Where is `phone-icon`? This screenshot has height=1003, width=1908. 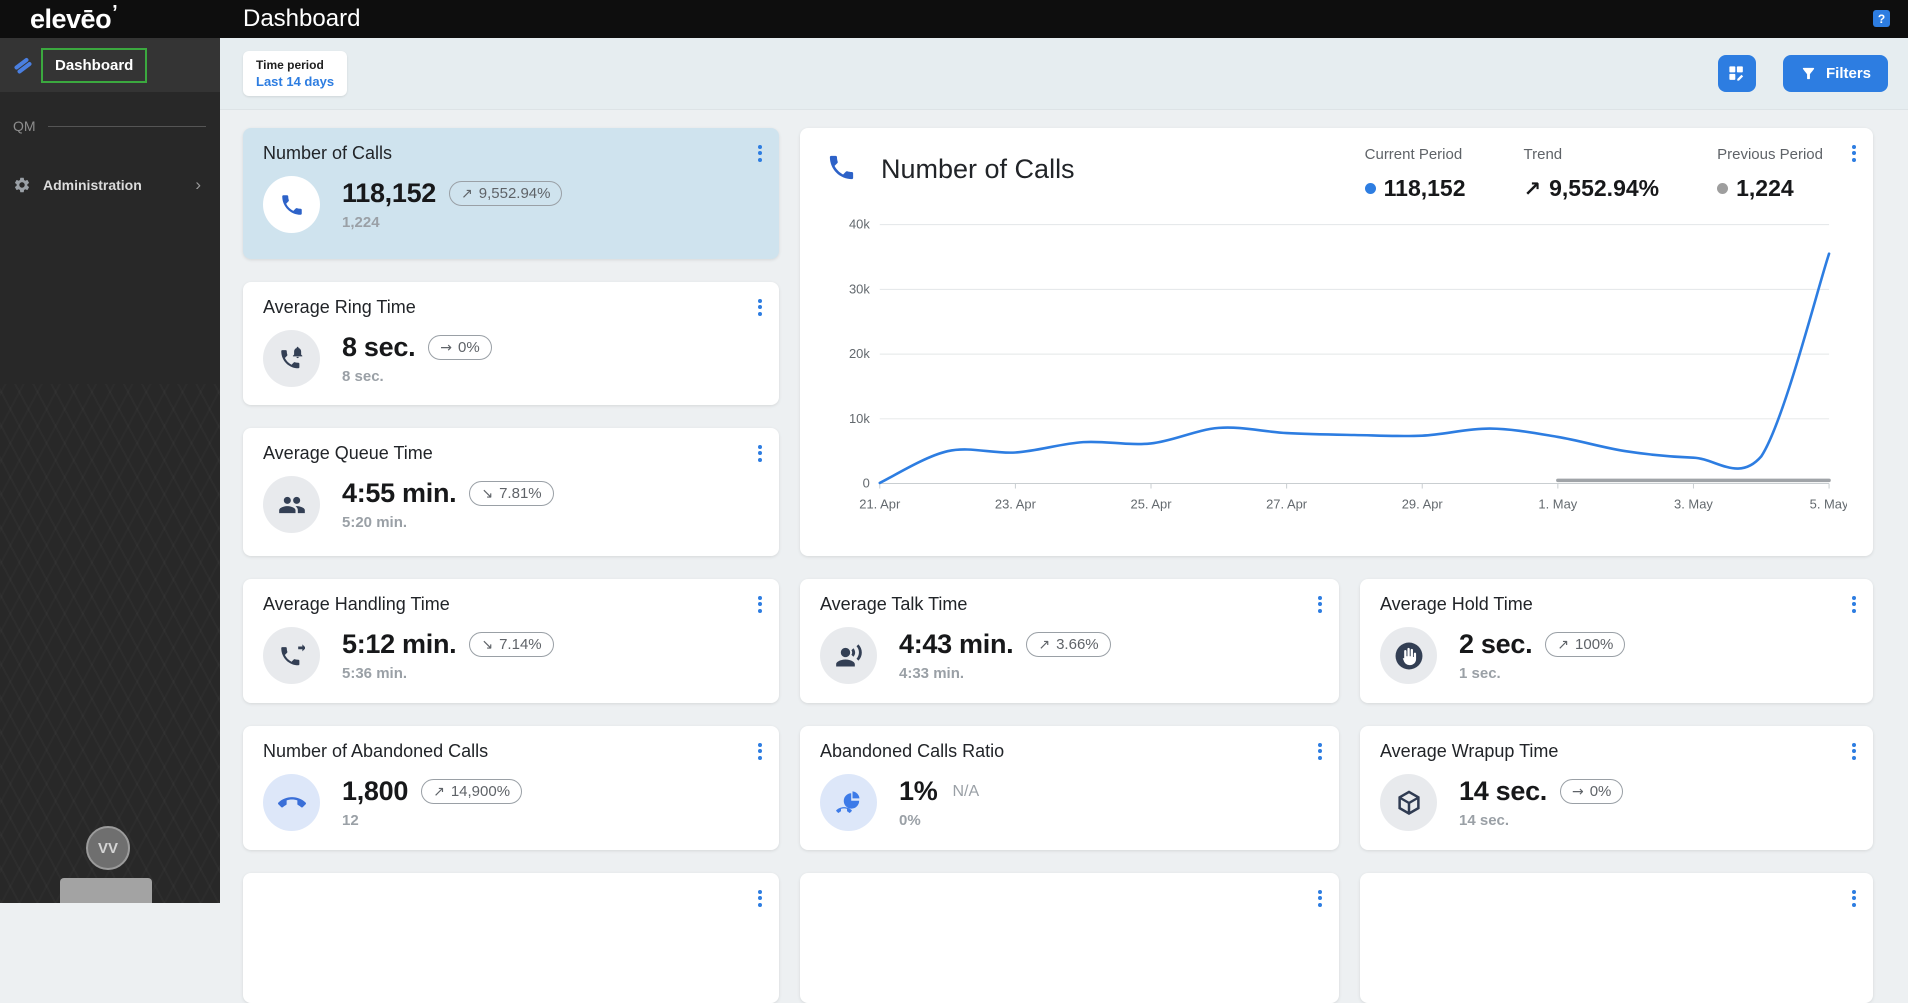 phone-icon is located at coordinates (291, 204).